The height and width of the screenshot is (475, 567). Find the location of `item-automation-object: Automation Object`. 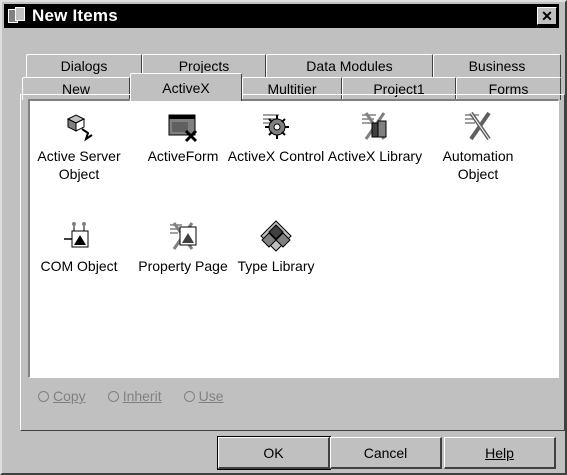

item-automation-object: Automation Object is located at coordinates (478, 146).